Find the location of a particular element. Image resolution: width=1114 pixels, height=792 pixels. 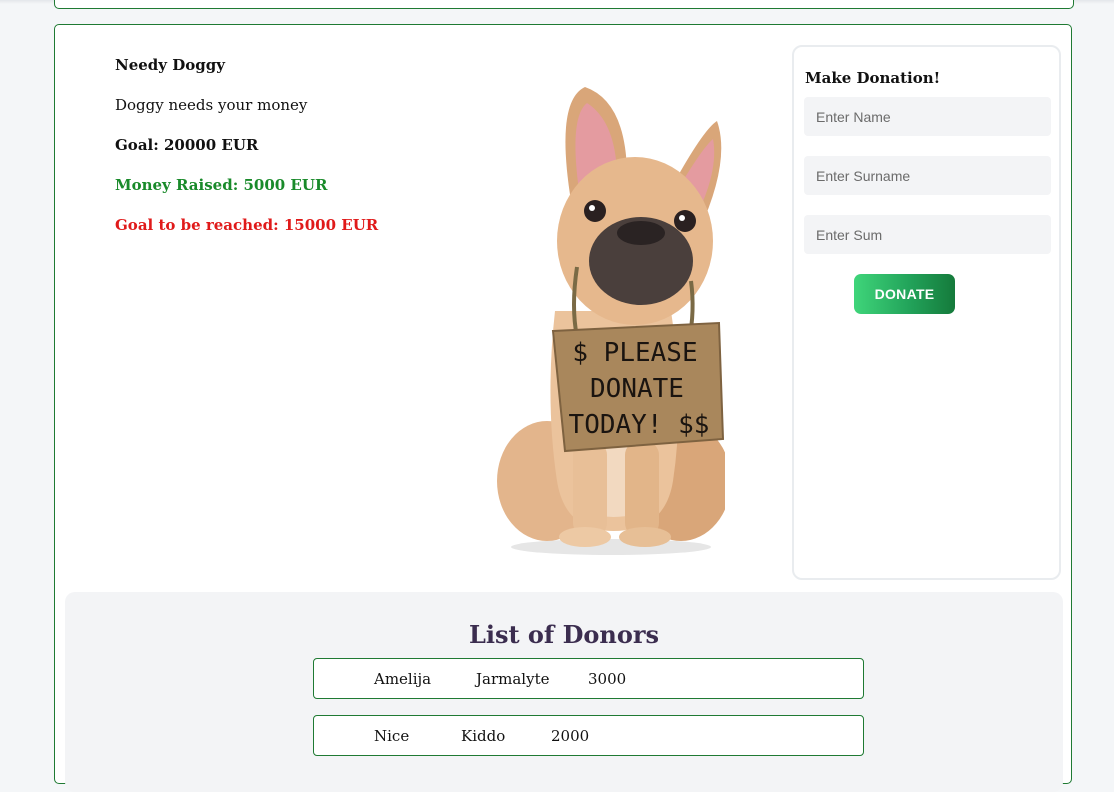

donor-surname: Kiddo is located at coordinates (483, 736).